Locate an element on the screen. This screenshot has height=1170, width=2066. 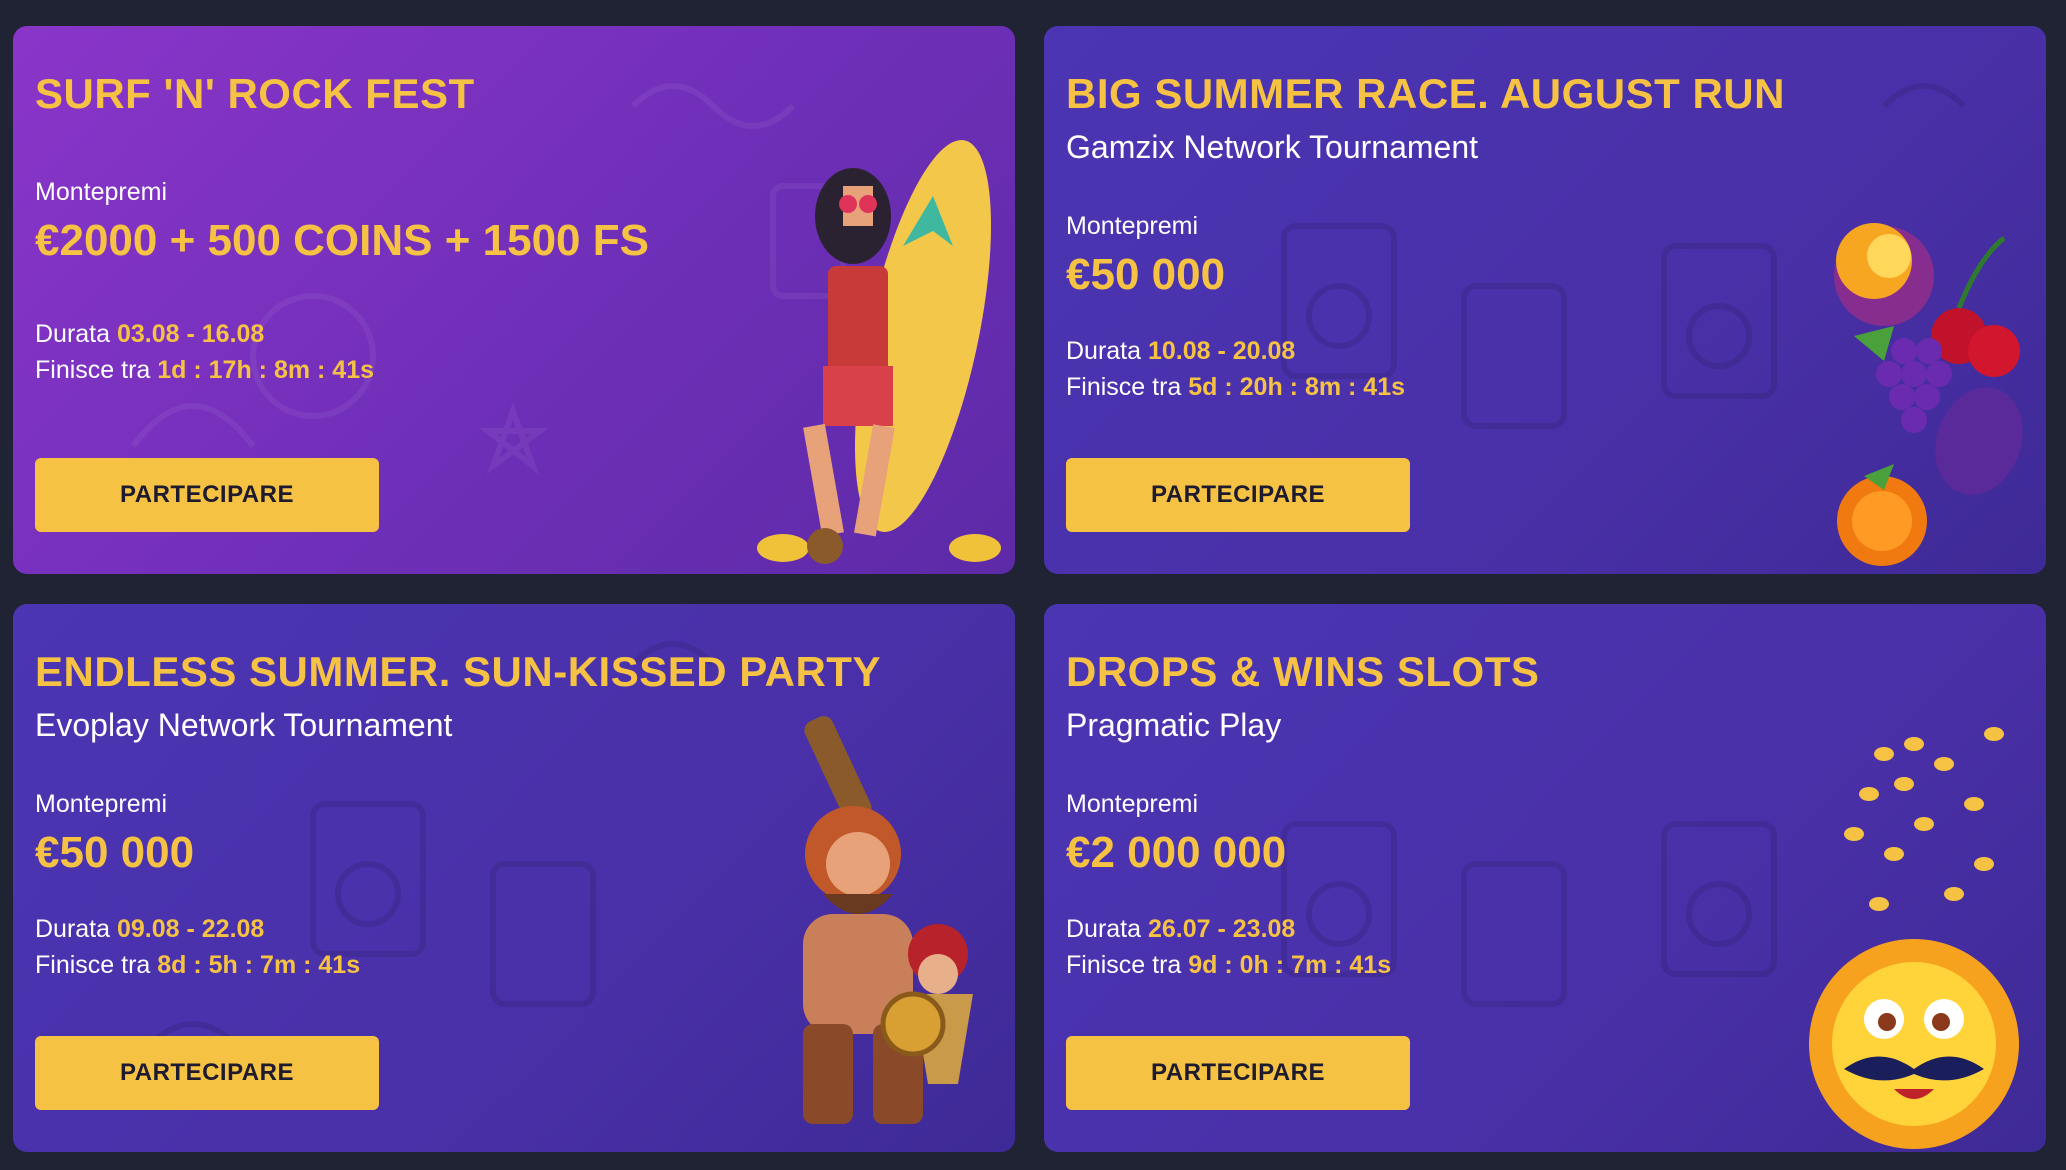
prize-pool-value: €2 000 000 is located at coordinates (1176, 852).